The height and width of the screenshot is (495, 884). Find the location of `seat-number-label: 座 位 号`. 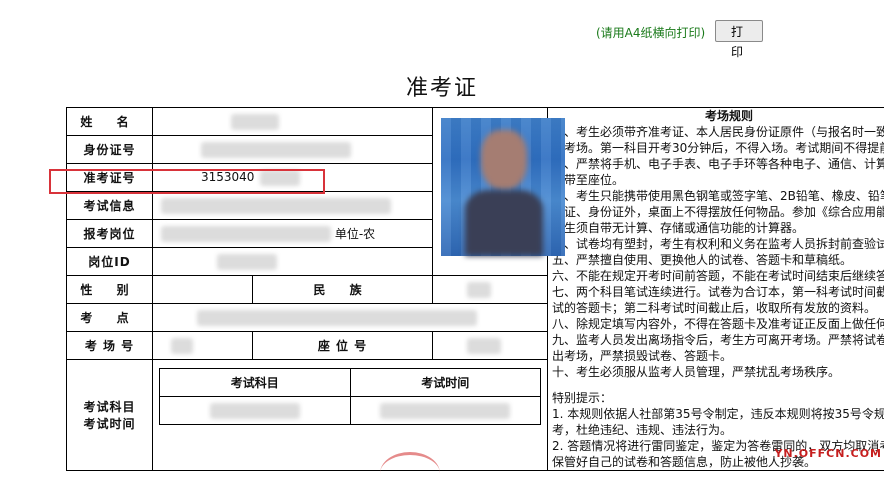

seat-number-label: 座 位 号 is located at coordinates (342, 345).